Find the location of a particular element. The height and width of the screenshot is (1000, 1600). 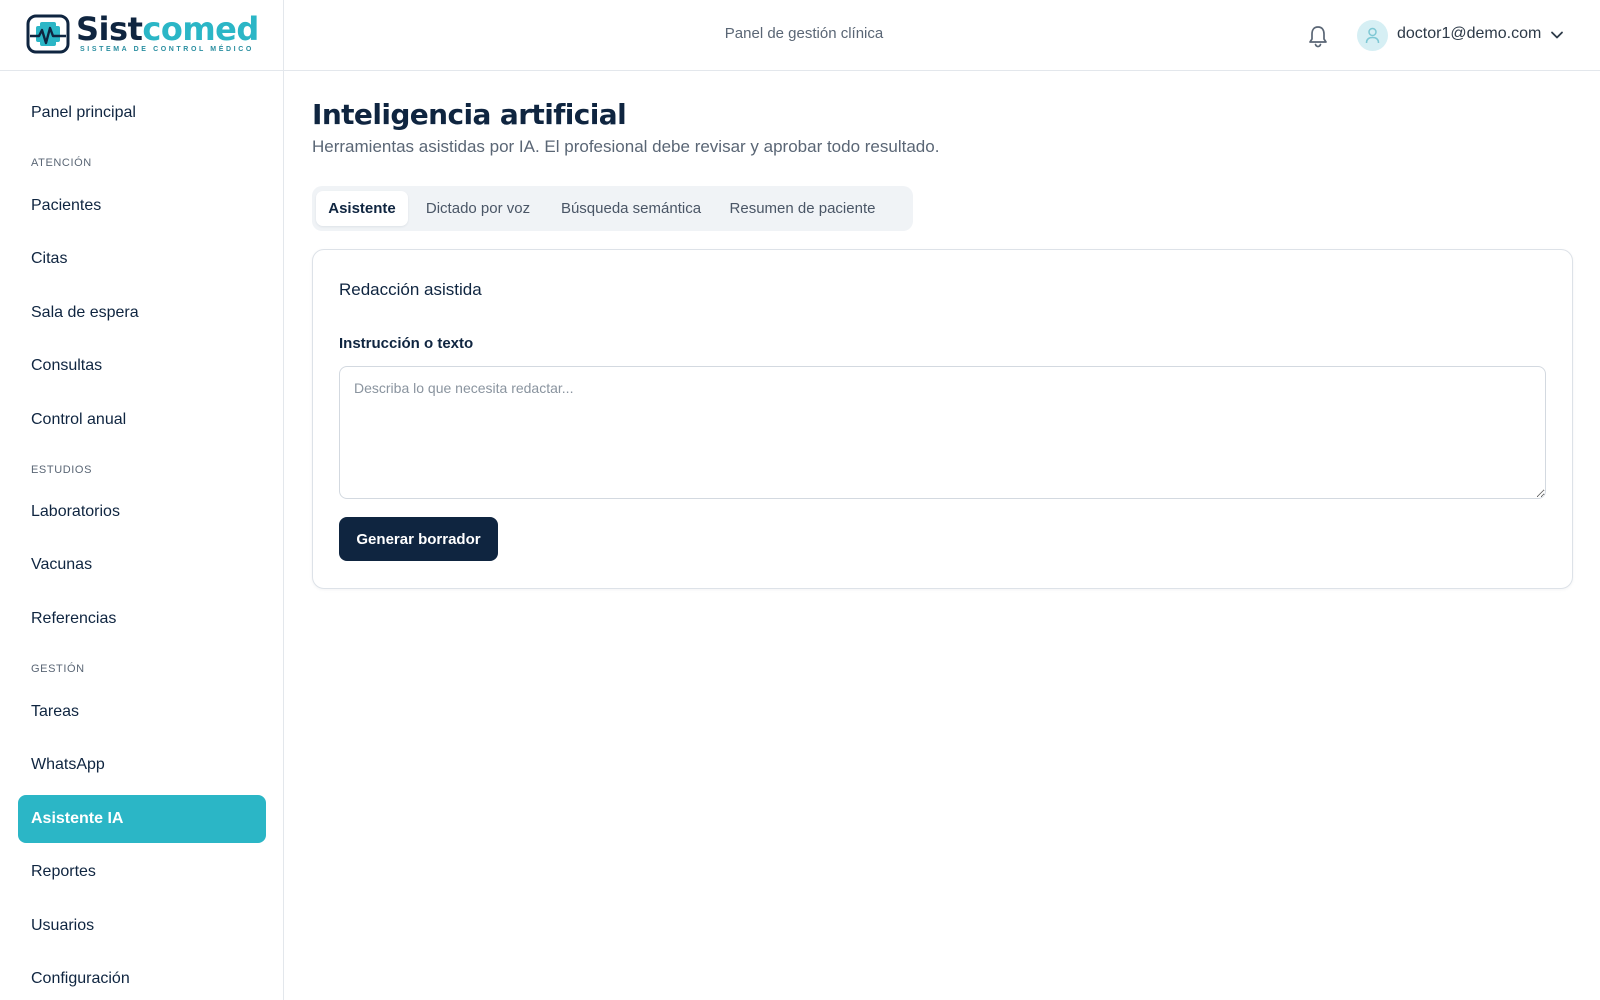

sidebar-item-sala-de-espera: Sala de espera is located at coordinates (142, 313).